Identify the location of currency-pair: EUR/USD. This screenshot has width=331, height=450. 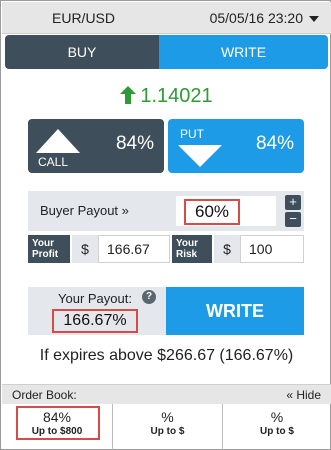
(83, 18).